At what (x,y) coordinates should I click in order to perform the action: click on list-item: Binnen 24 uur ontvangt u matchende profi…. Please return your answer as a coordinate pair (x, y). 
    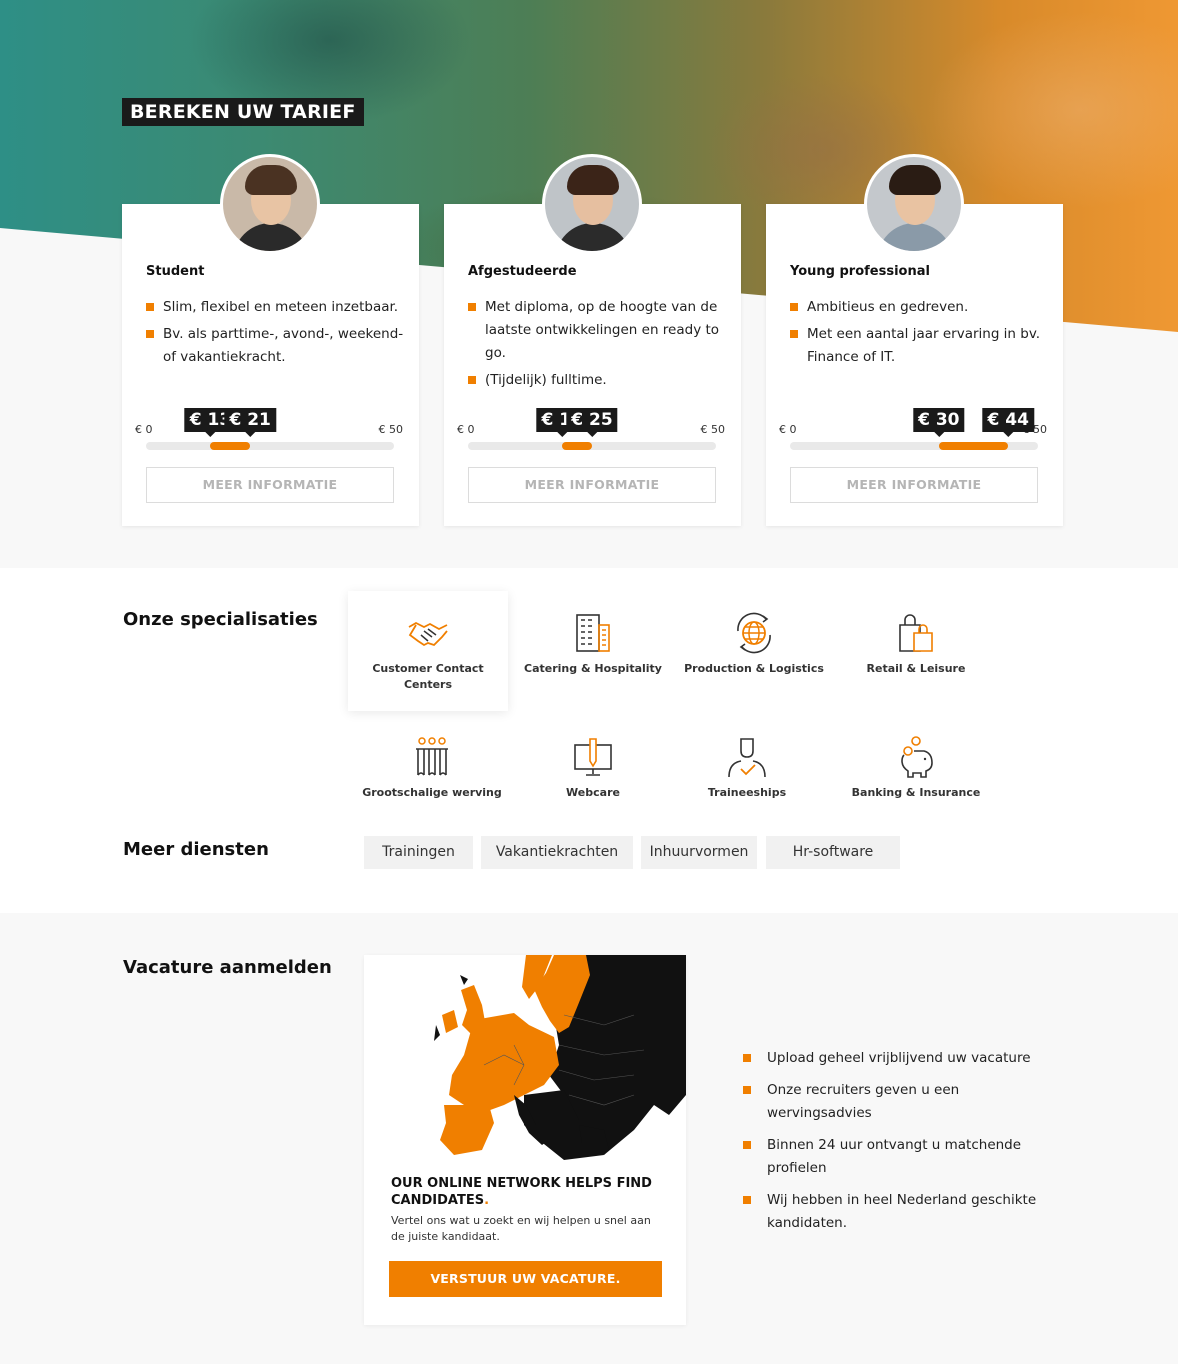
    Looking at the image, I should click on (903, 1157).